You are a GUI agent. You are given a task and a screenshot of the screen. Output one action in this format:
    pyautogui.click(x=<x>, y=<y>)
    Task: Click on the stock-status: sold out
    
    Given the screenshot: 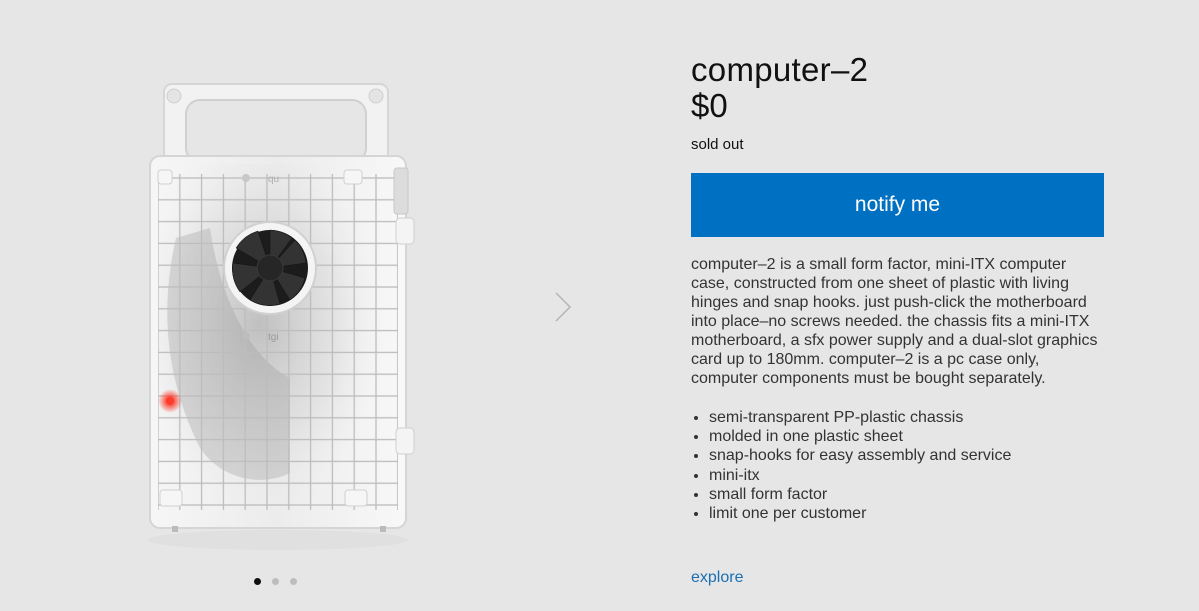 What is the action you would take?
    pyautogui.click(x=717, y=144)
    